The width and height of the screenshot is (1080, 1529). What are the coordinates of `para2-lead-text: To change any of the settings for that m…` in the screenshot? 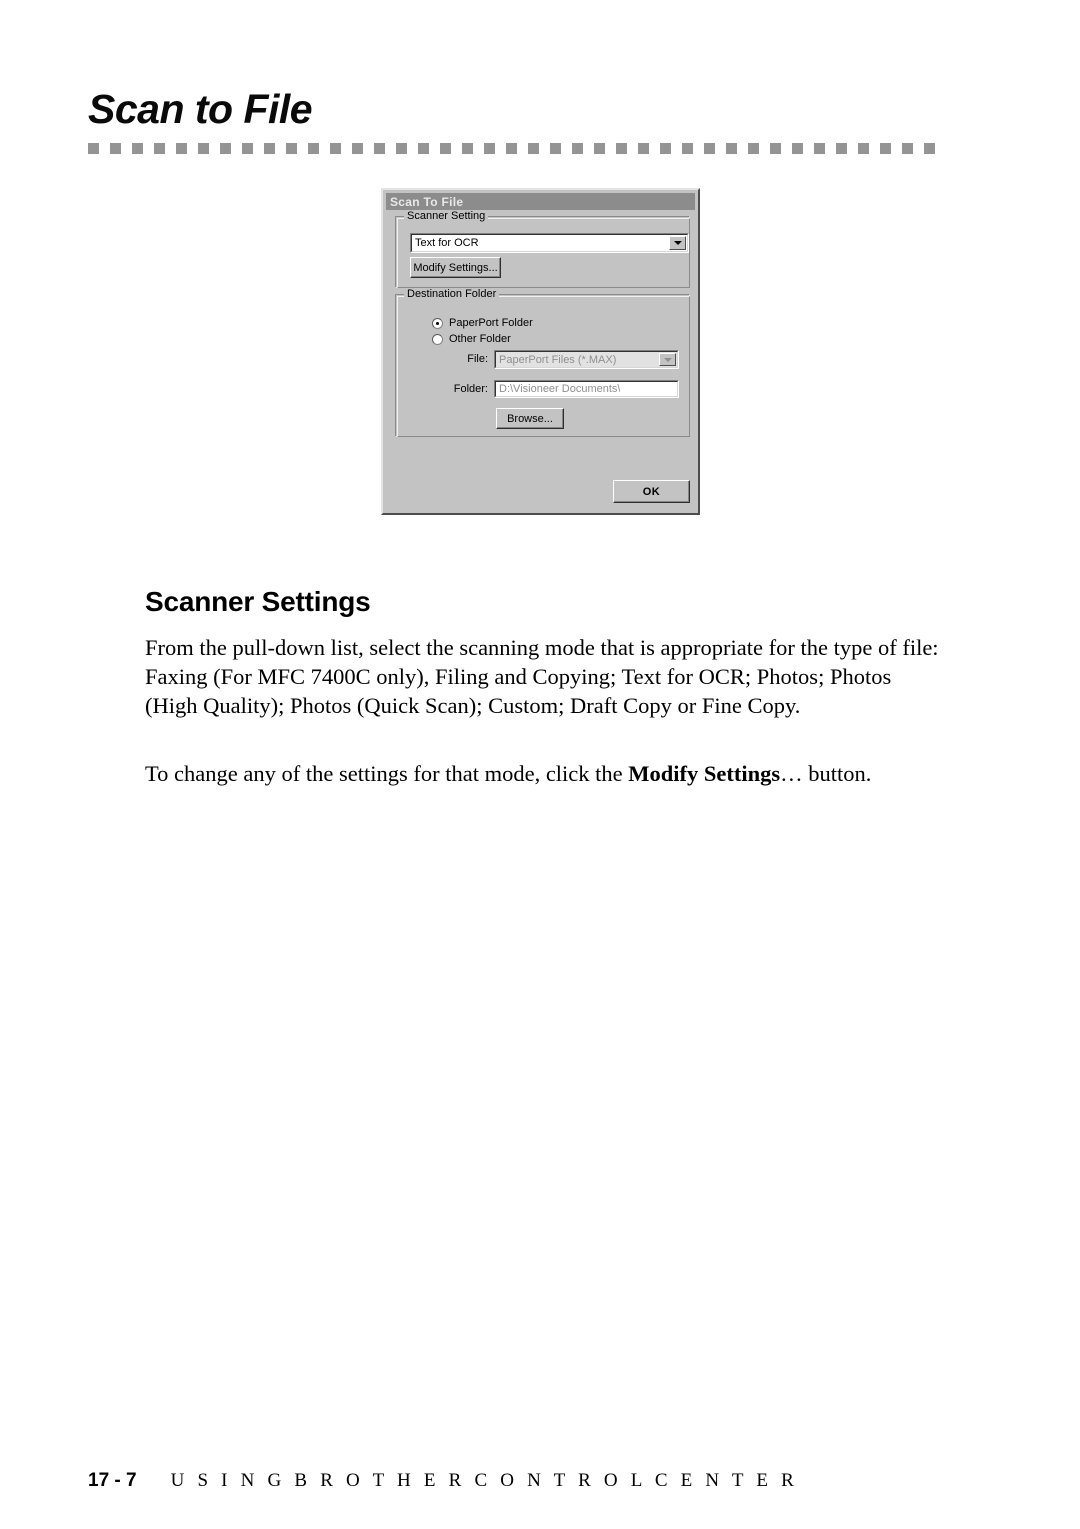 It's located at (387, 773).